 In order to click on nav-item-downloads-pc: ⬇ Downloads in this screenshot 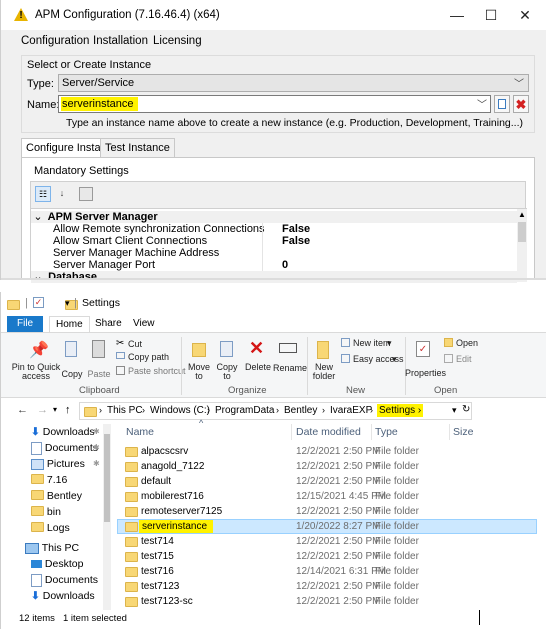, I will do `click(63, 596)`.